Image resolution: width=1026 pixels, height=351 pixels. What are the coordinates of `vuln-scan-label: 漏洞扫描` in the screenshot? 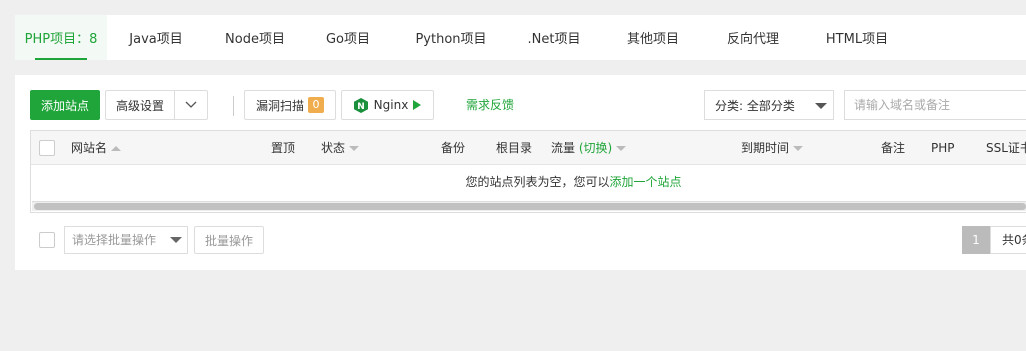 It's located at (279, 105).